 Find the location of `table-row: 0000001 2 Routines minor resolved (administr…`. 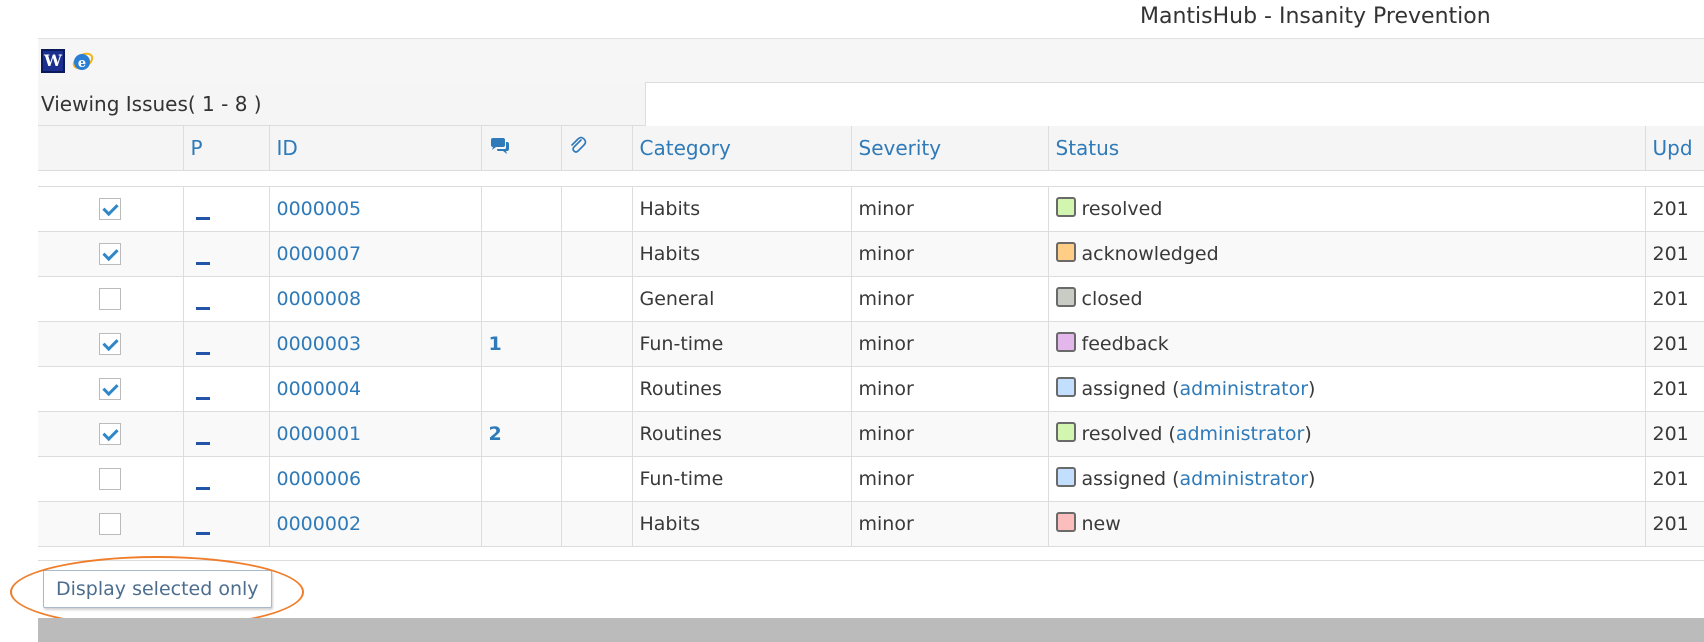

table-row: 0000001 2 Routines minor resolved (administr… is located at coordinates (871, 434).